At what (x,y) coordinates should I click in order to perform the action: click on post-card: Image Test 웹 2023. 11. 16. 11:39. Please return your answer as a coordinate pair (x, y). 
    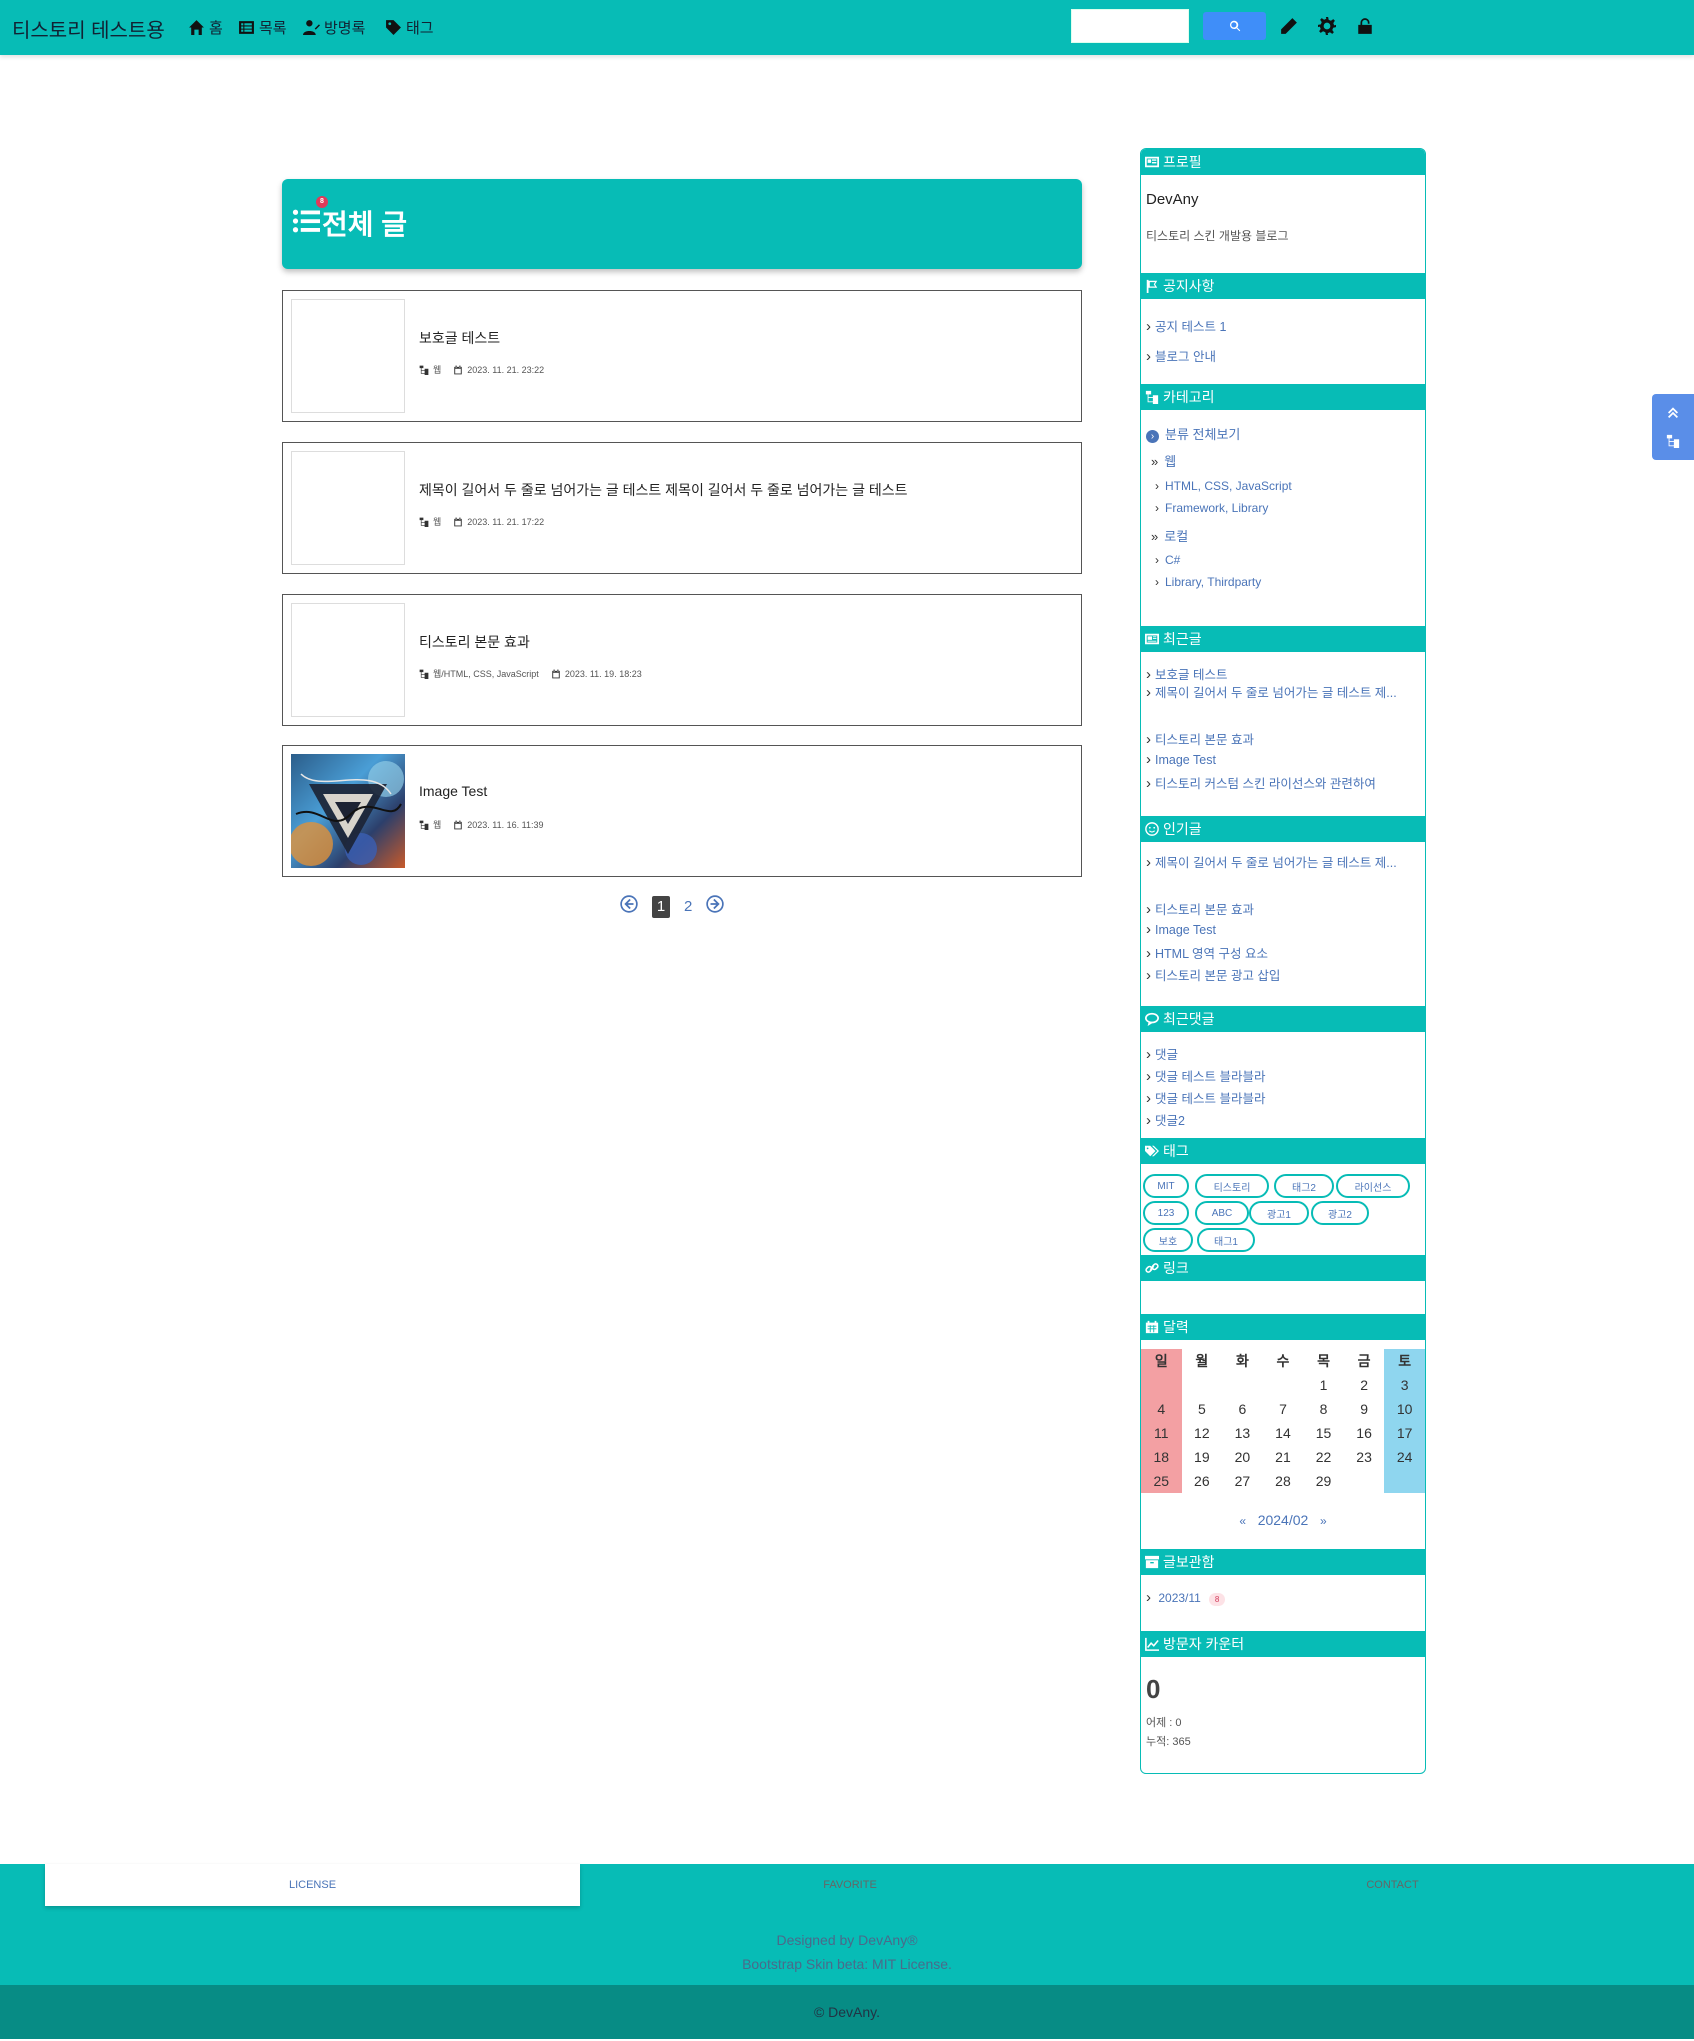
    Looking at the image, I should click on (682, 811).